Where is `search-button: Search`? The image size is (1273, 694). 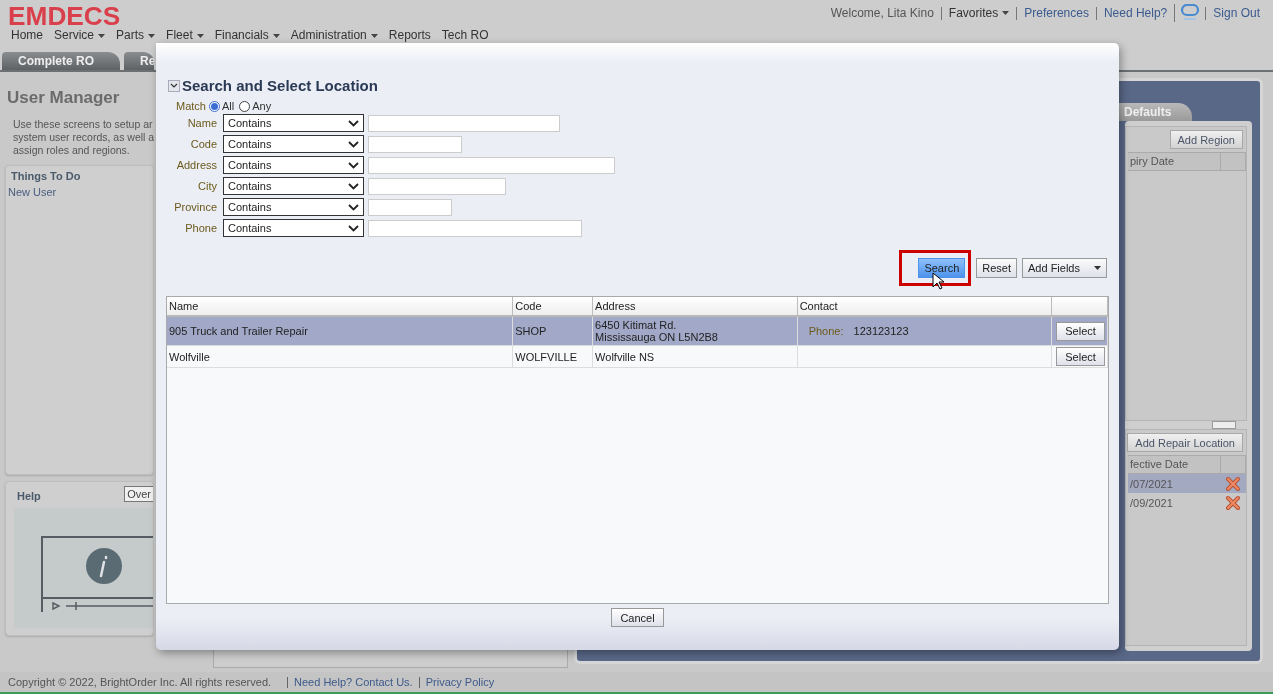 search-button: Search is located at coordinates (942, 268).